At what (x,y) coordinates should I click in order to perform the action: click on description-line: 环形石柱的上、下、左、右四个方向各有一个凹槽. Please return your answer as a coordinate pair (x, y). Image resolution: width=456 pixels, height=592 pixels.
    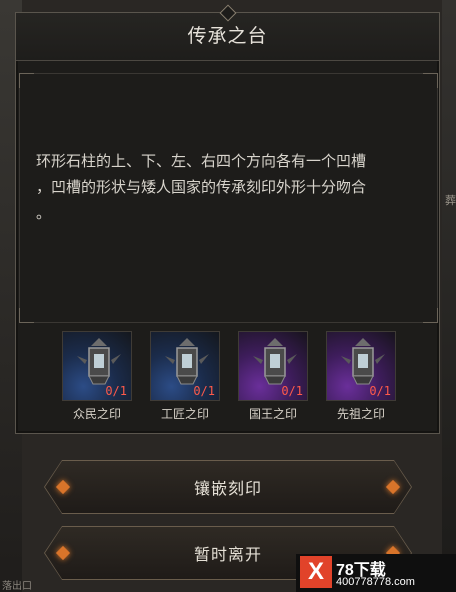
    Looking at the image, I should click on (201, 161).